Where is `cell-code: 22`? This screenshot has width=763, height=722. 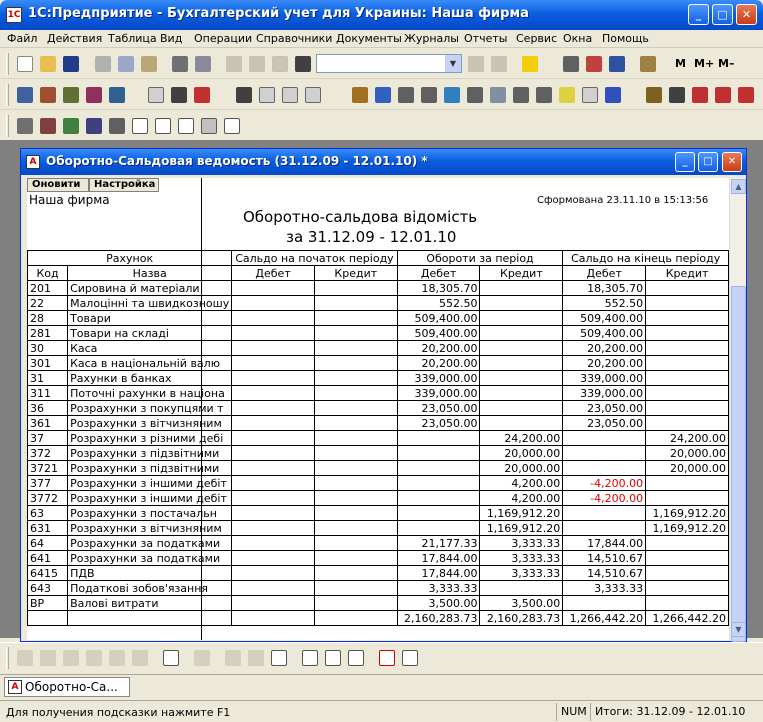
cell-code: 22 is located at coordinates (48, 303).